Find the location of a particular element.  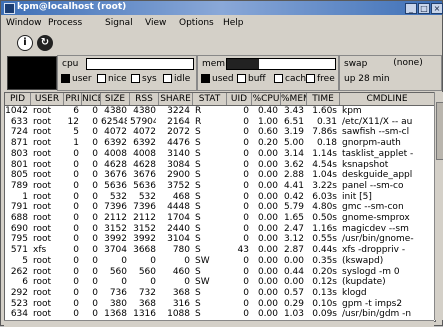

table-row: 1 root 0 0 532 532 468 S 0 0.00 0.42 6.03s init [5] is located at coordinates (220, 197).